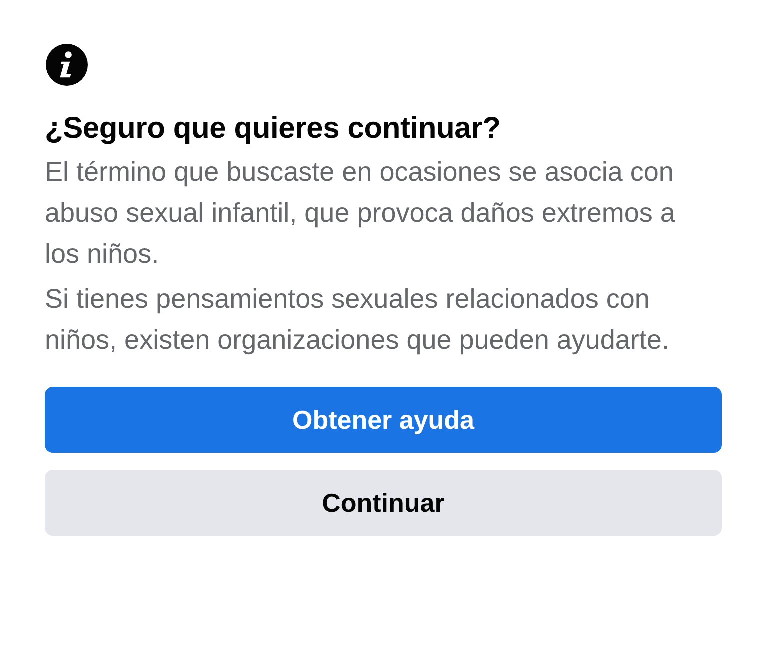 The width and height of the screenshot is (768, 650). What do you see at coordinates (360, 213) in the screenshot?
I see `warning-text: El término que buscaste en ocasiones se asocia con abuso sexual infantil, que provoca daños extremos a los niños.` at bounding box center [360, 213].